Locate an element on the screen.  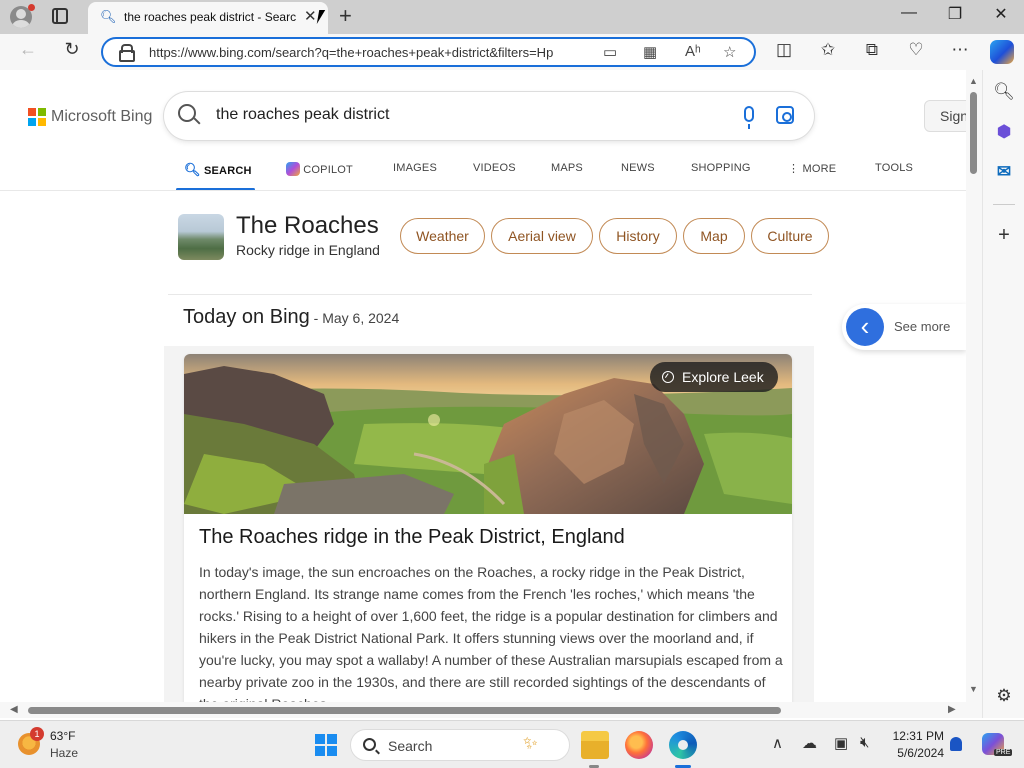
pill-map: Map is located at coordinates (714, 236).